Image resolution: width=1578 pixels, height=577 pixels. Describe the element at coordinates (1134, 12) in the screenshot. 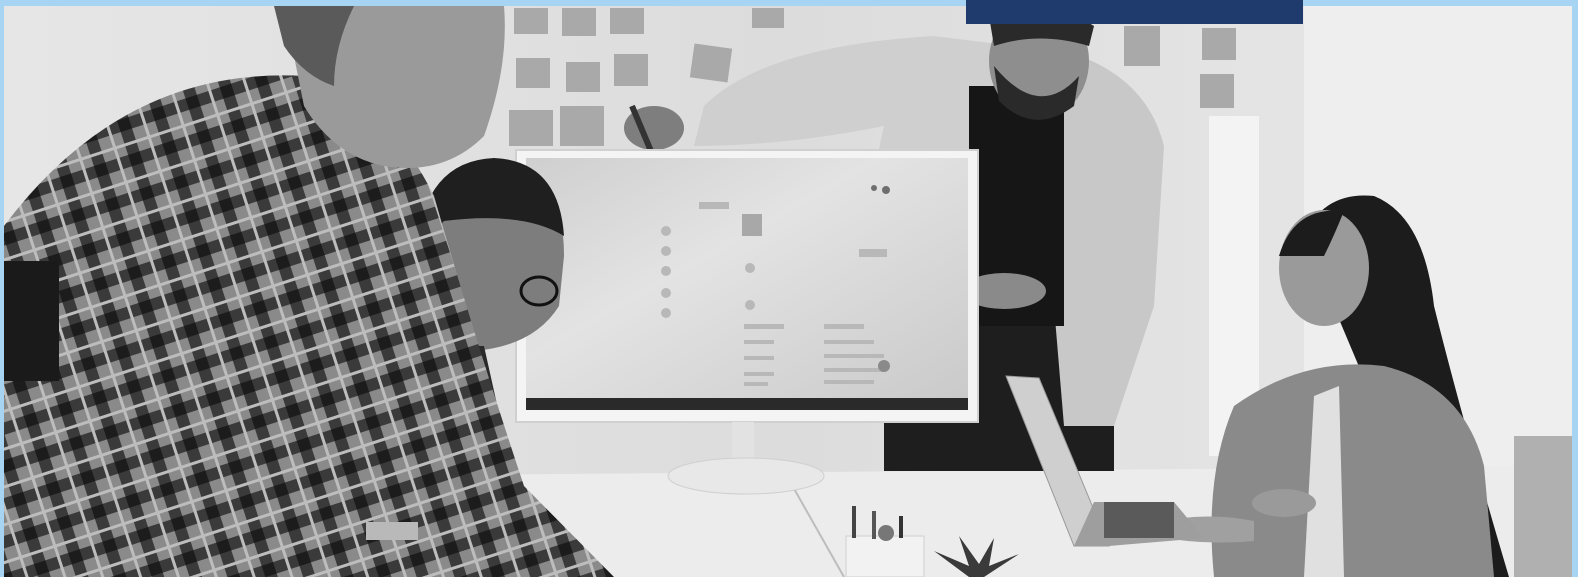

I see `overlay-card` at that location.